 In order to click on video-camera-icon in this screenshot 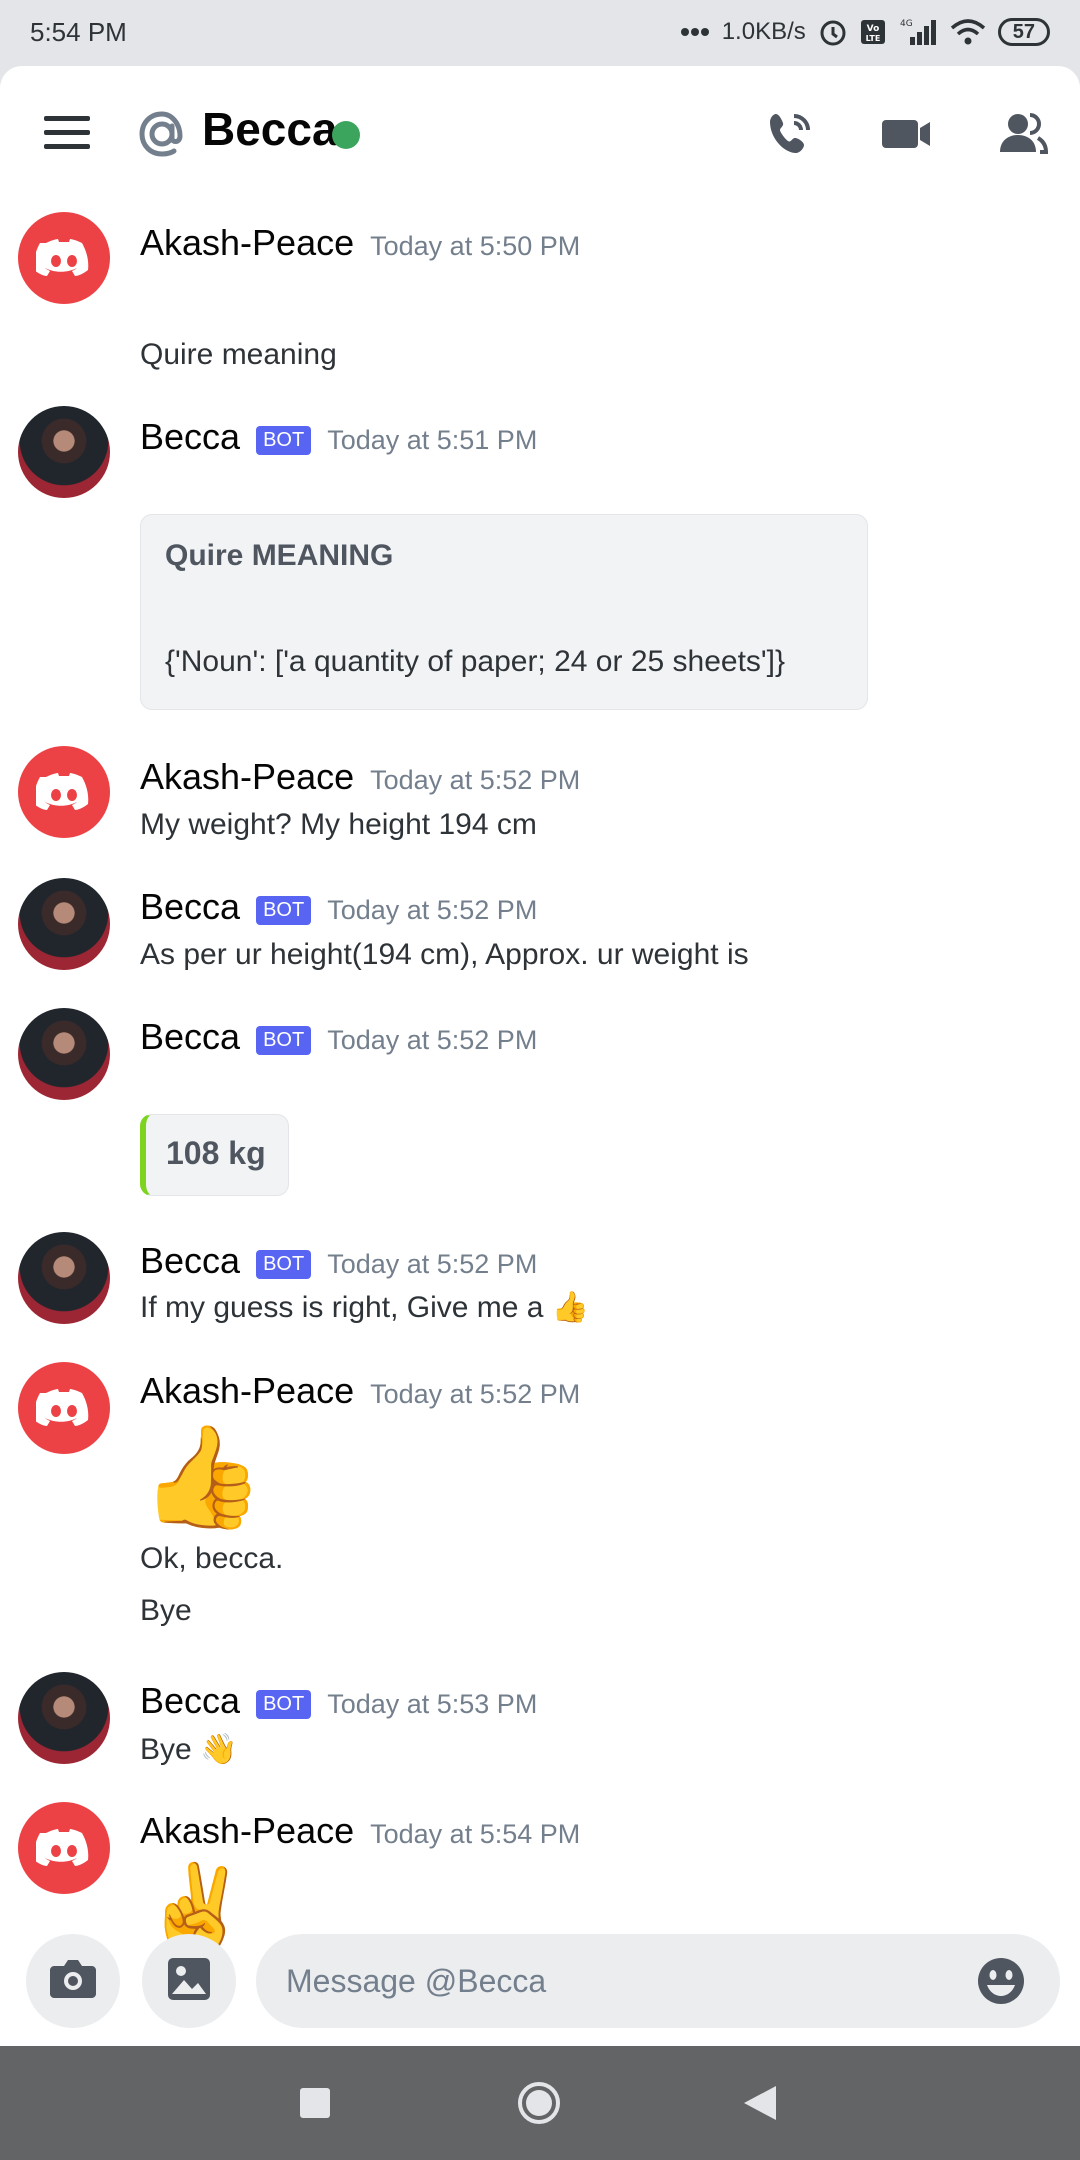, I will do `click(906, 134)`.